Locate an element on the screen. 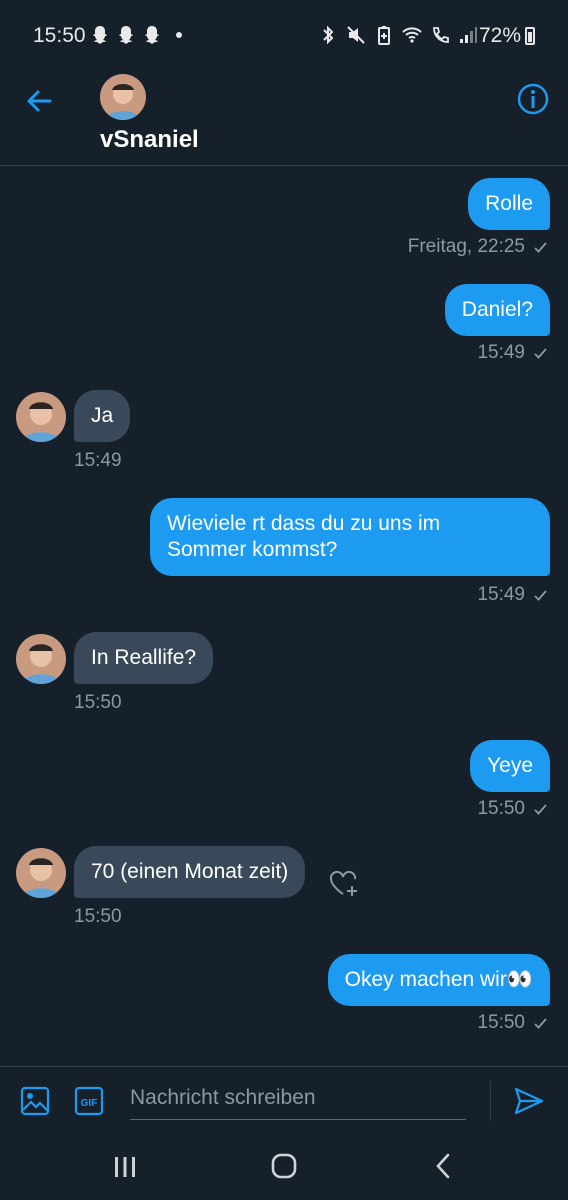 This screenshot has height=1200, width=568. recent-apps-icon is located at coordinates (125, 1167).